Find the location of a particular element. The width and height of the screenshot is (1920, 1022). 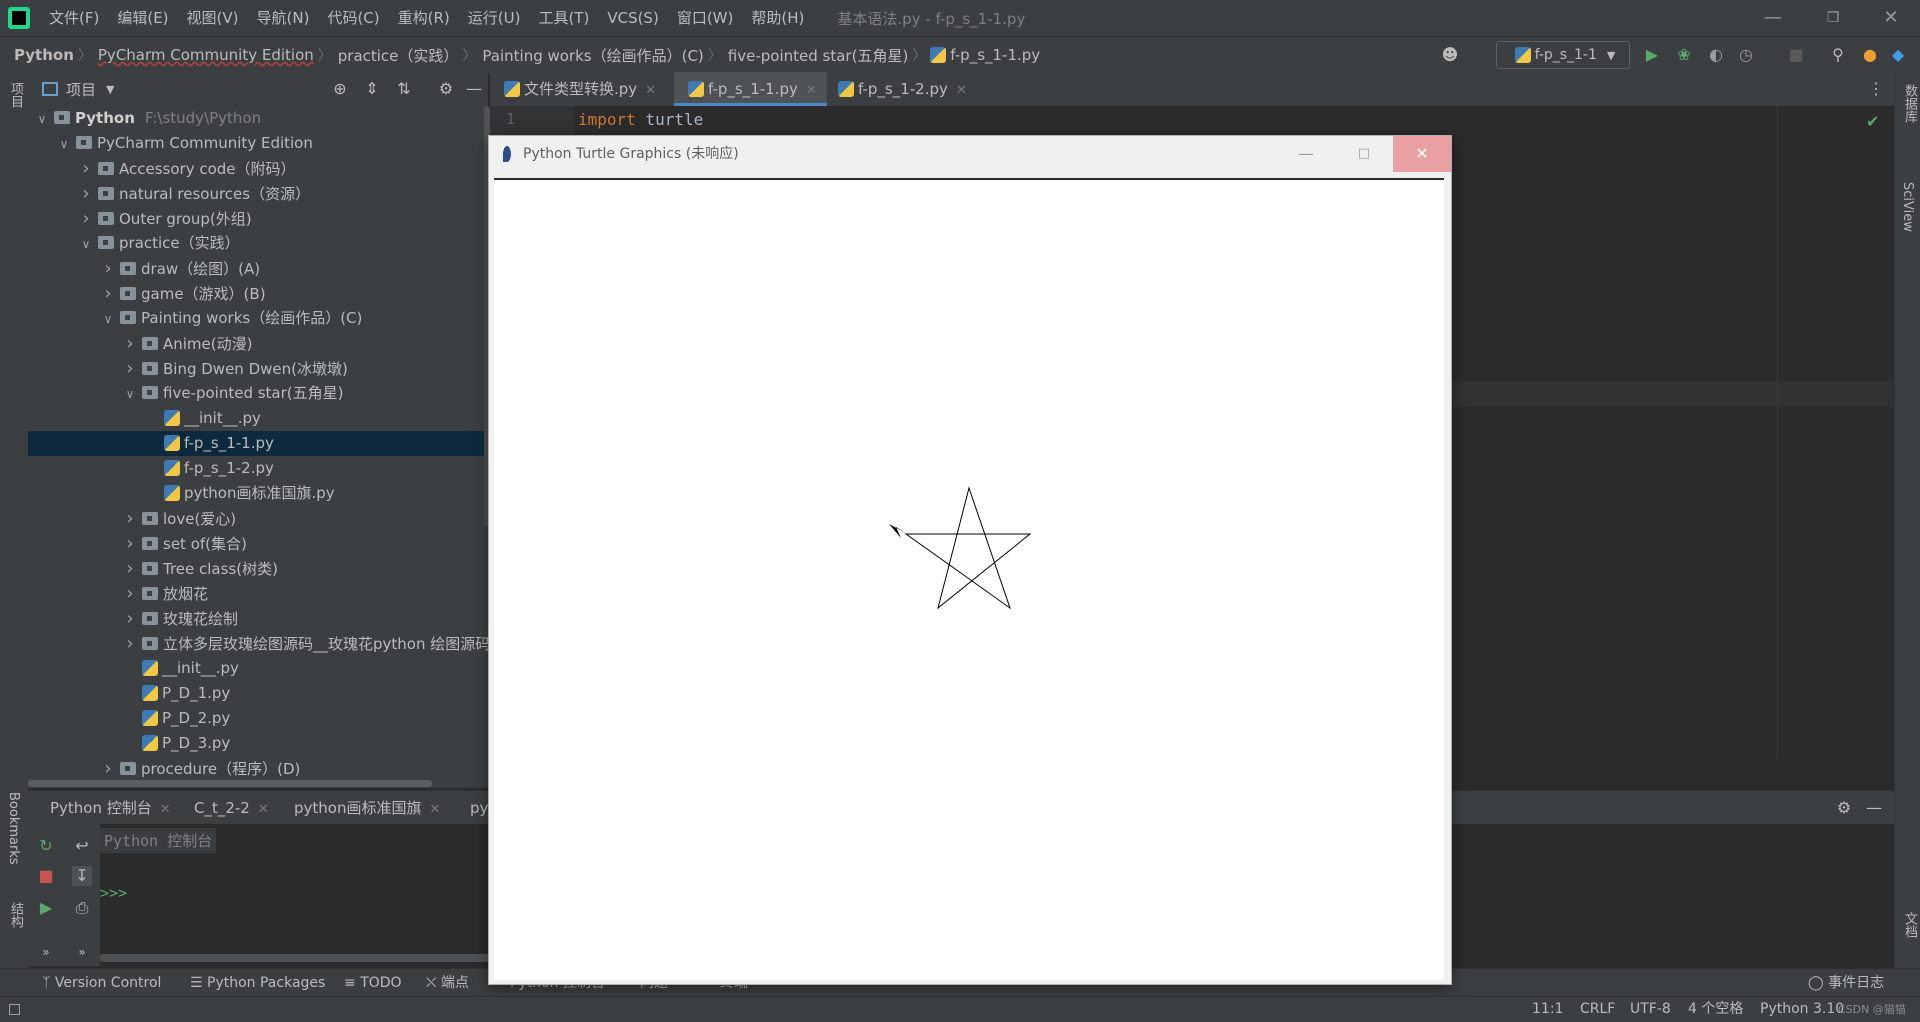

project-panel-title: 项目 is located at coordinates (81, 89).